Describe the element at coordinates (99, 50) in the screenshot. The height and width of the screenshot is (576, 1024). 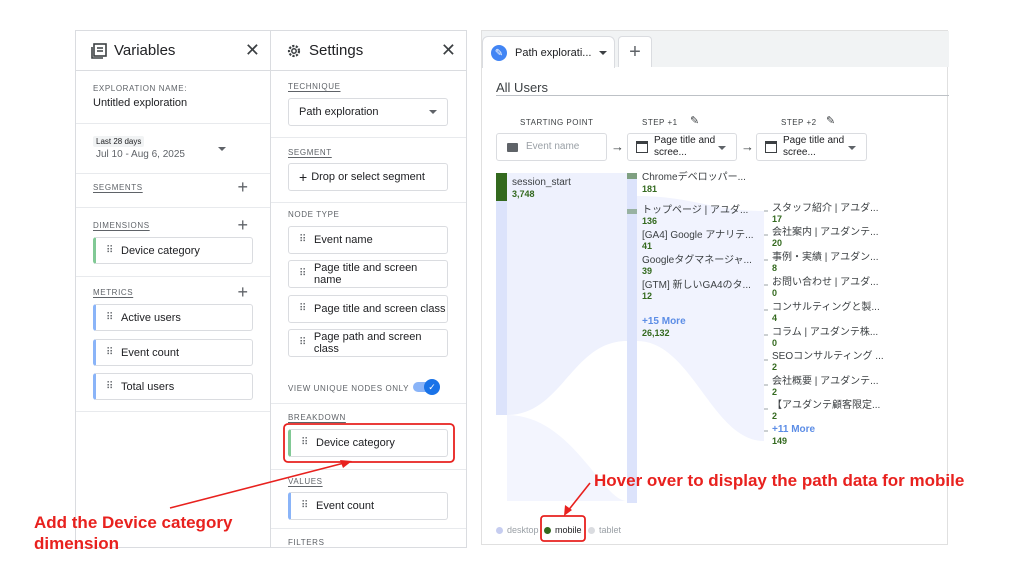
I see `variables-icon` at that location.